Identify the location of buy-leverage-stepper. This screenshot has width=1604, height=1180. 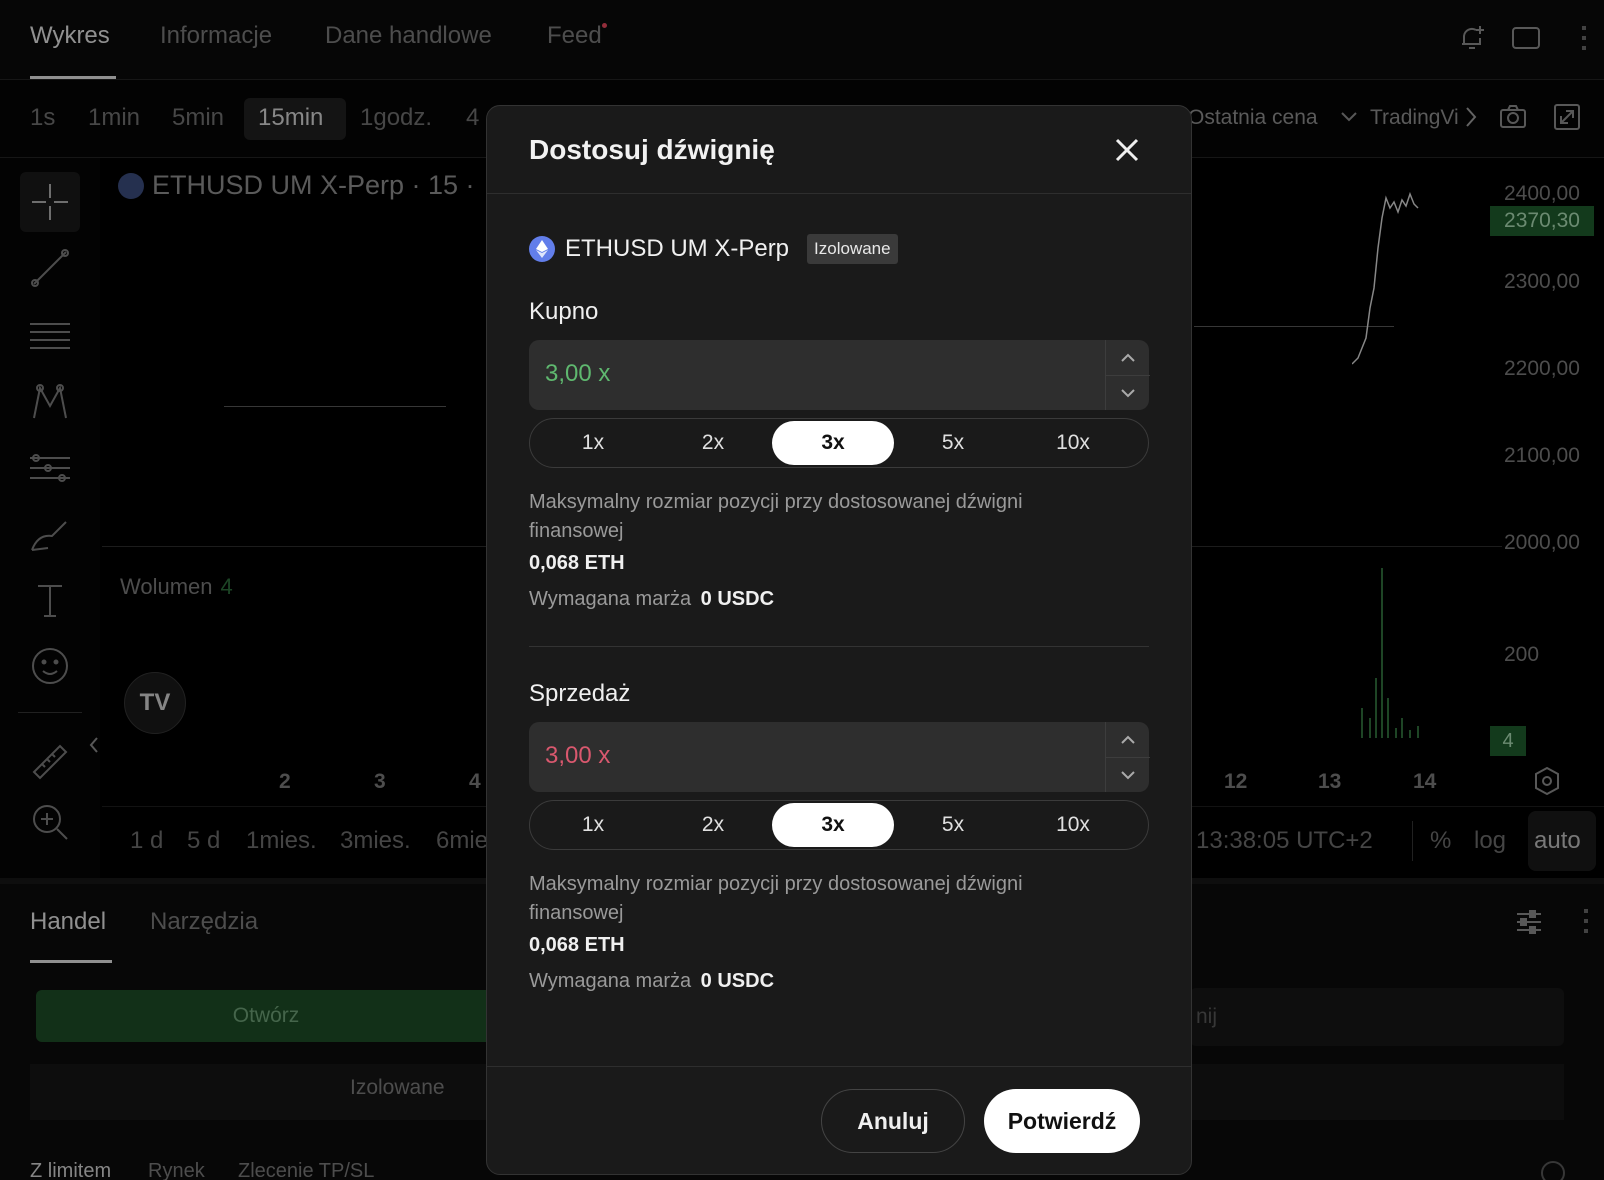
(1127, 375).